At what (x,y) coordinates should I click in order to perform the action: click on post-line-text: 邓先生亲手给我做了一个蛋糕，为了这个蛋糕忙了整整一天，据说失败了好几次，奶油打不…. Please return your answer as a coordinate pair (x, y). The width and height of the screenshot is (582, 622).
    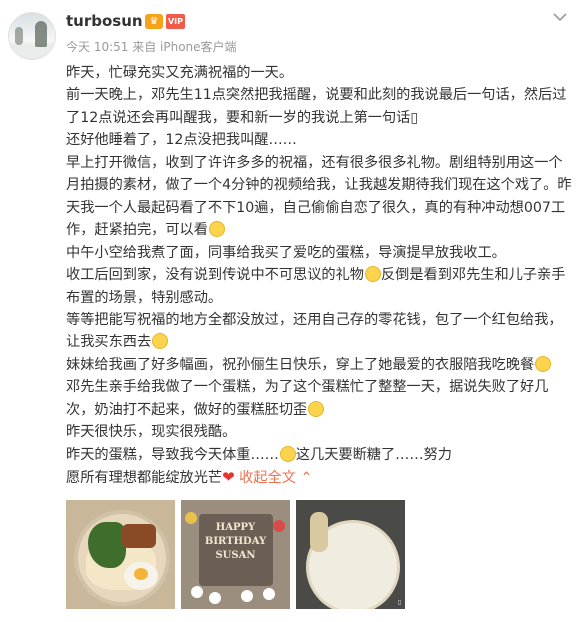
    Looking at the image, I should click on (307, 398).